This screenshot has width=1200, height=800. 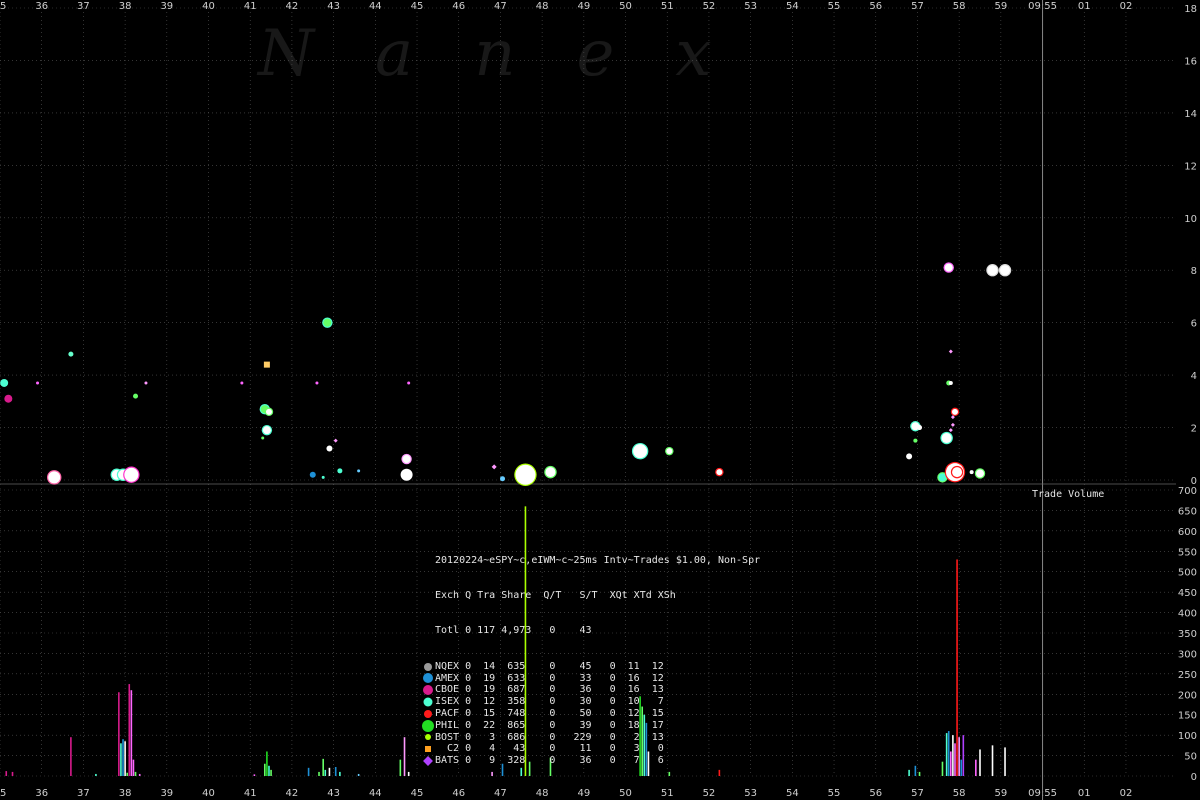 I want to click on x-tick-label-bottom: 37, so click(x=83, y=793).